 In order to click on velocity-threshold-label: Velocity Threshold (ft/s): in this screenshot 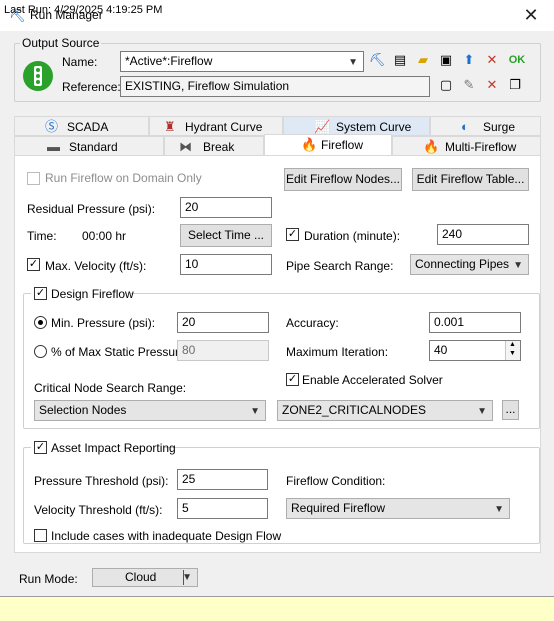, I will do `click(98, 510)`.